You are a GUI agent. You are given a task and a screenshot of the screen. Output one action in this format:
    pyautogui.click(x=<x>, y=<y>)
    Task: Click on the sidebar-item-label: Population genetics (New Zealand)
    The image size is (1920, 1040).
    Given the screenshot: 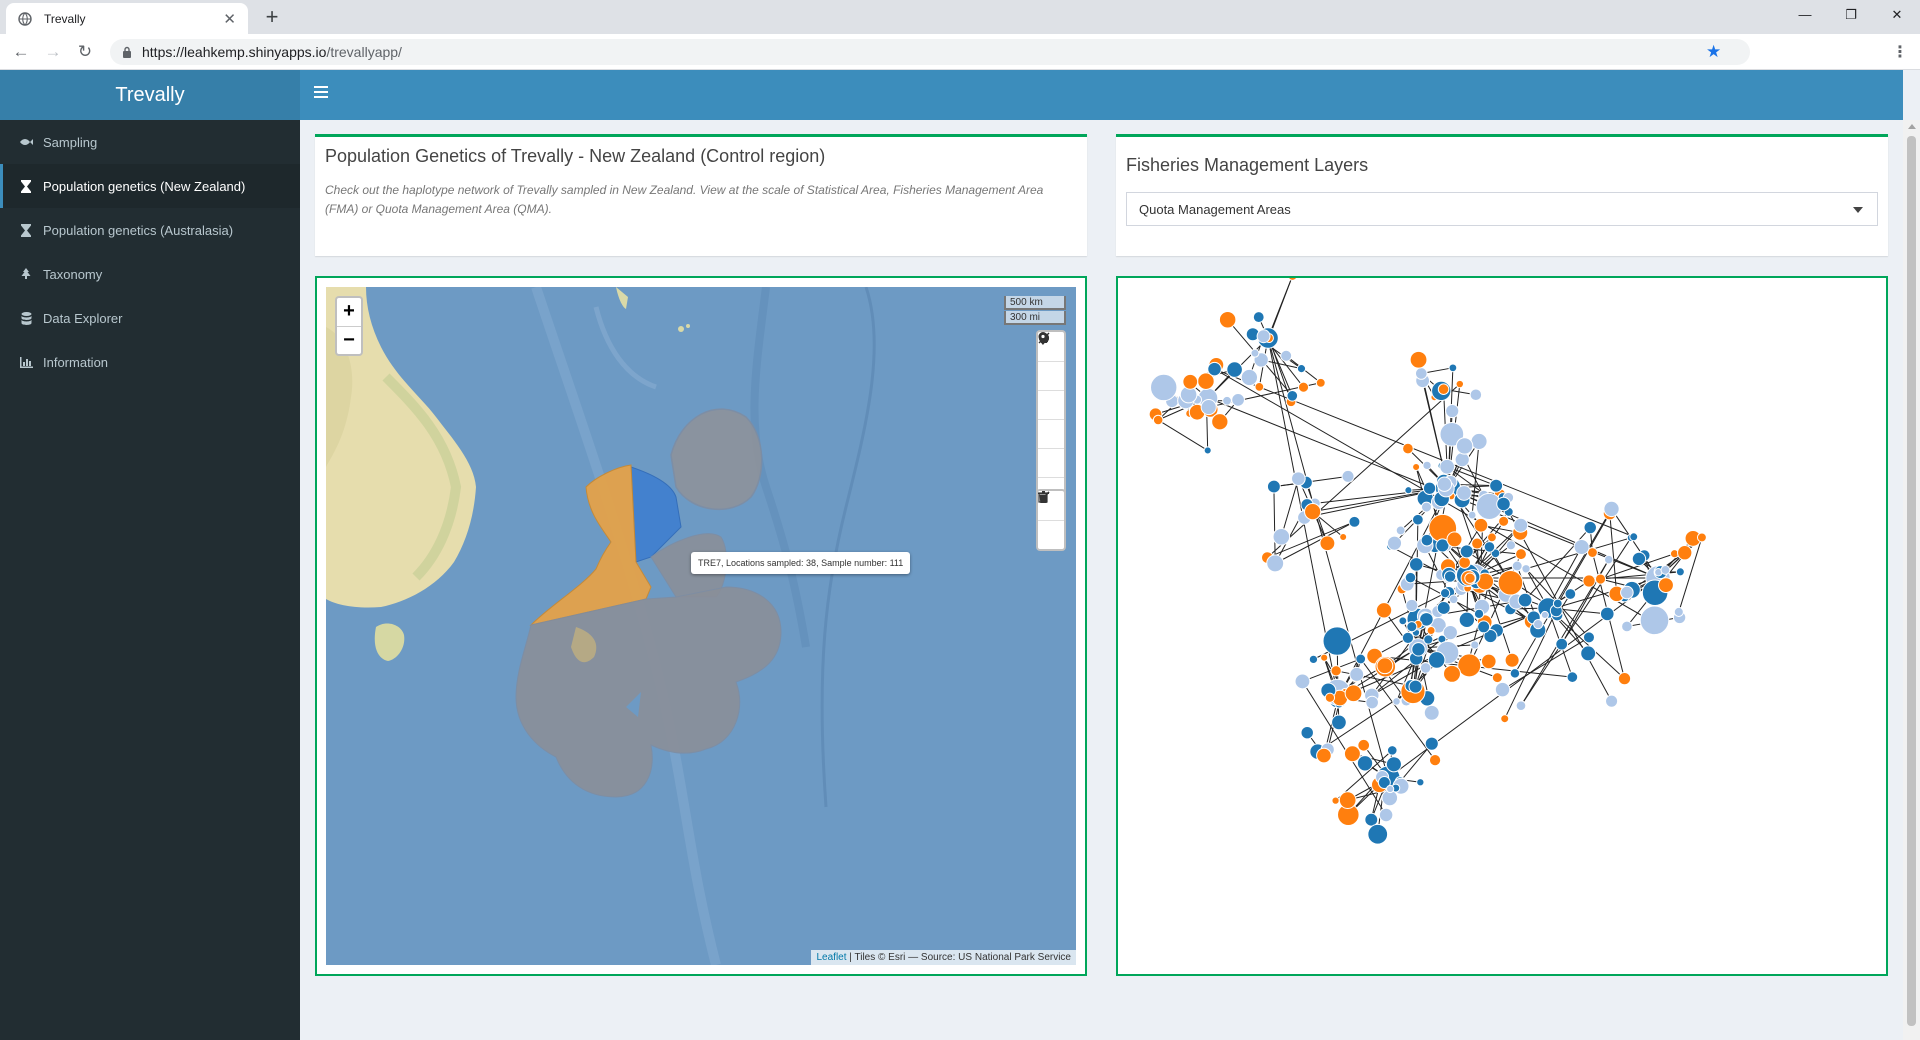 What is the action you would take?
    pyautogui.click(x=144, y=186)
    